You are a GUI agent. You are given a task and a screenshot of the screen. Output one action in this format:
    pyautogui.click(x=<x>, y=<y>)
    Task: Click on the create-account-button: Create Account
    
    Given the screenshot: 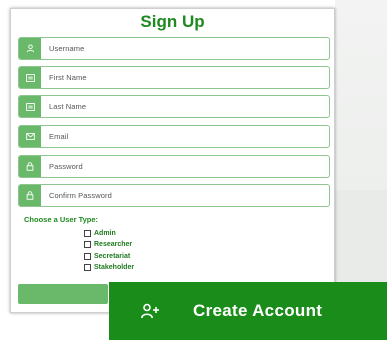 What is the action you would take?
    pyautogui.click(x=248, y=311)
    